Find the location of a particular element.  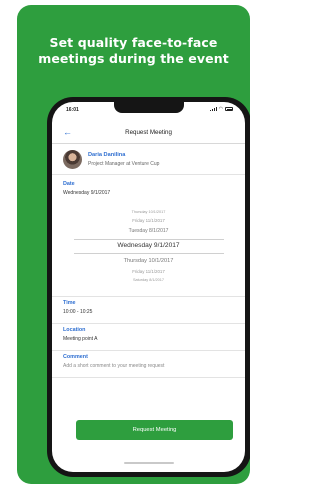

wheel-option: Saturday 8/1/2017 is located at coordinates (148, 280).